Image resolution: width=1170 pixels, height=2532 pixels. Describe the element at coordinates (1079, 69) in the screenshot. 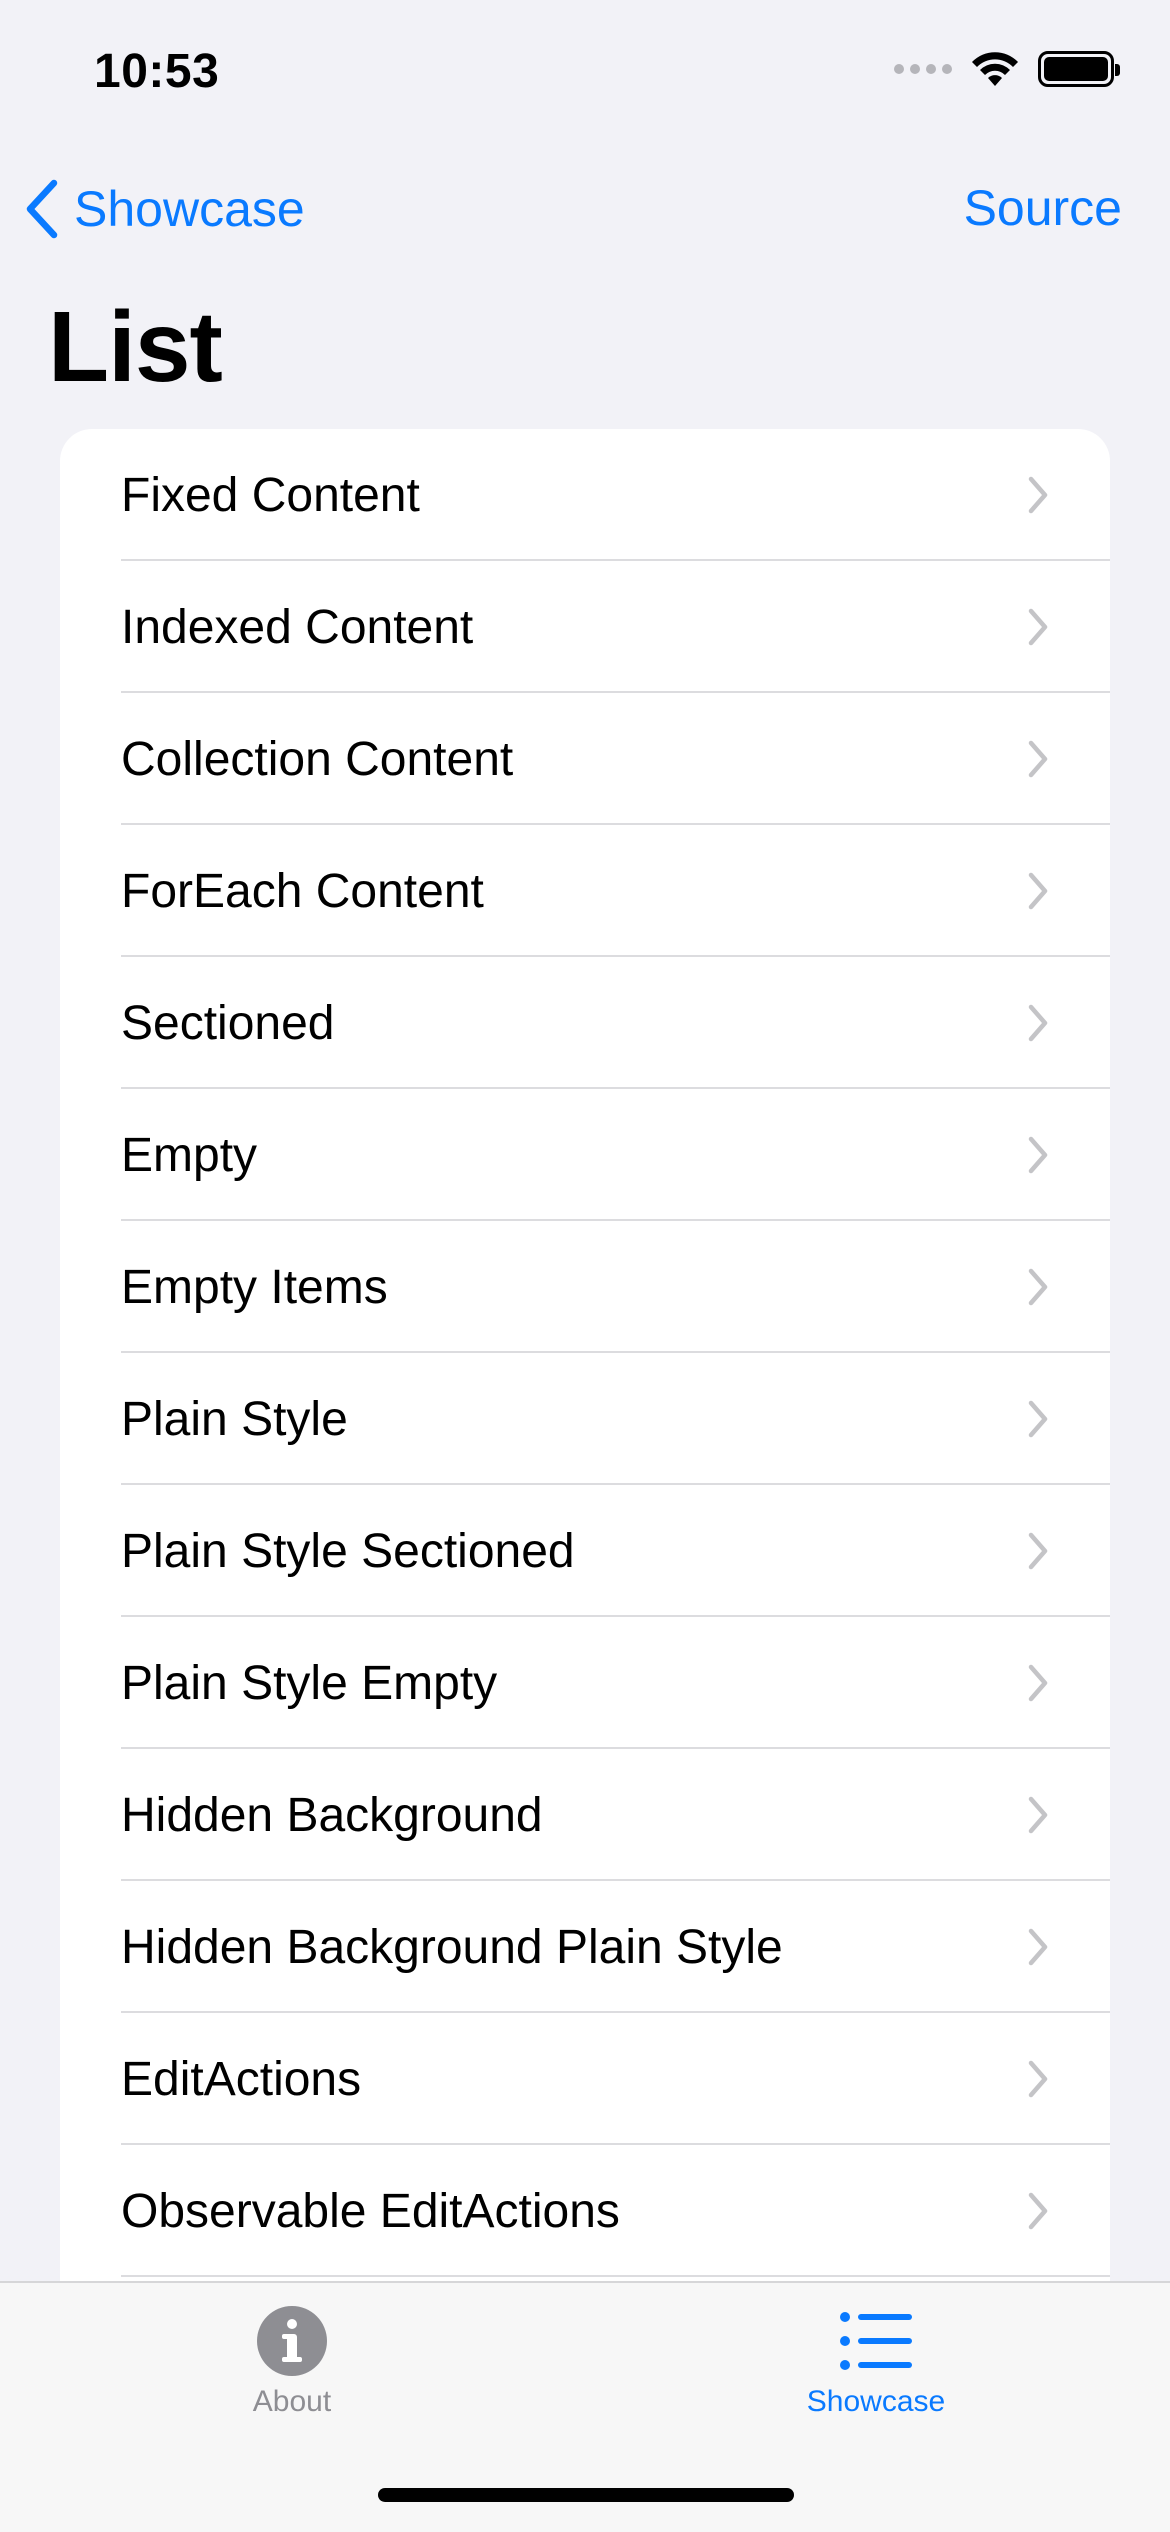

I see `battery-icon` at that location.